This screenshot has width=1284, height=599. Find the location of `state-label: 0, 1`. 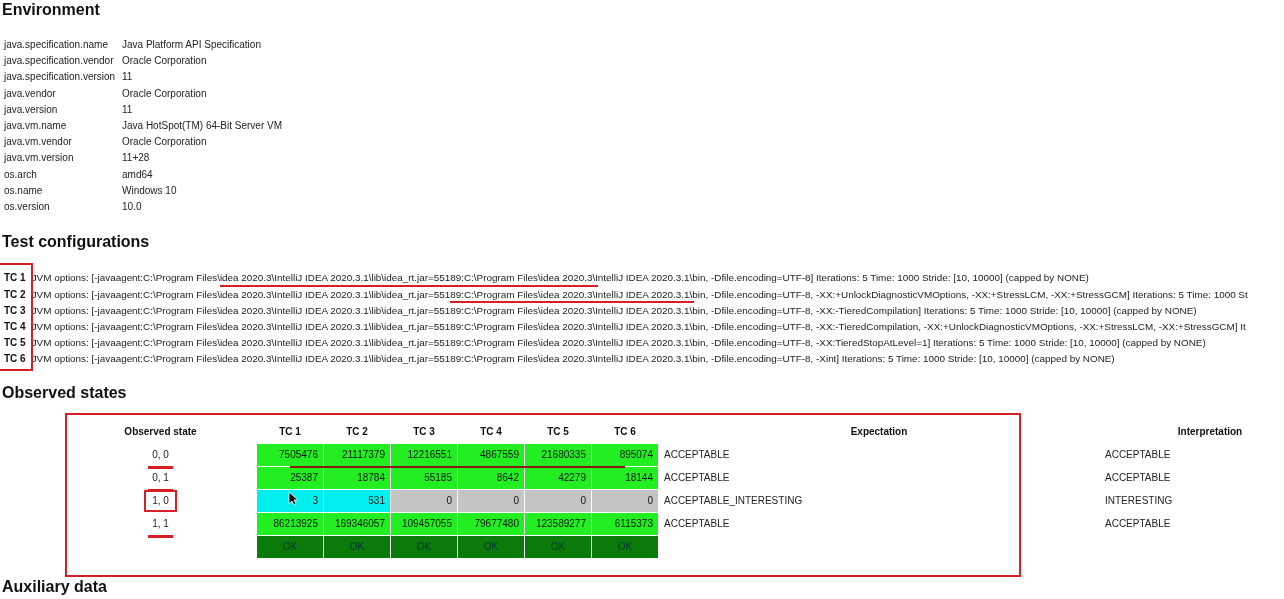

state-label: 0, 1 is located at coordinates (160, 478).